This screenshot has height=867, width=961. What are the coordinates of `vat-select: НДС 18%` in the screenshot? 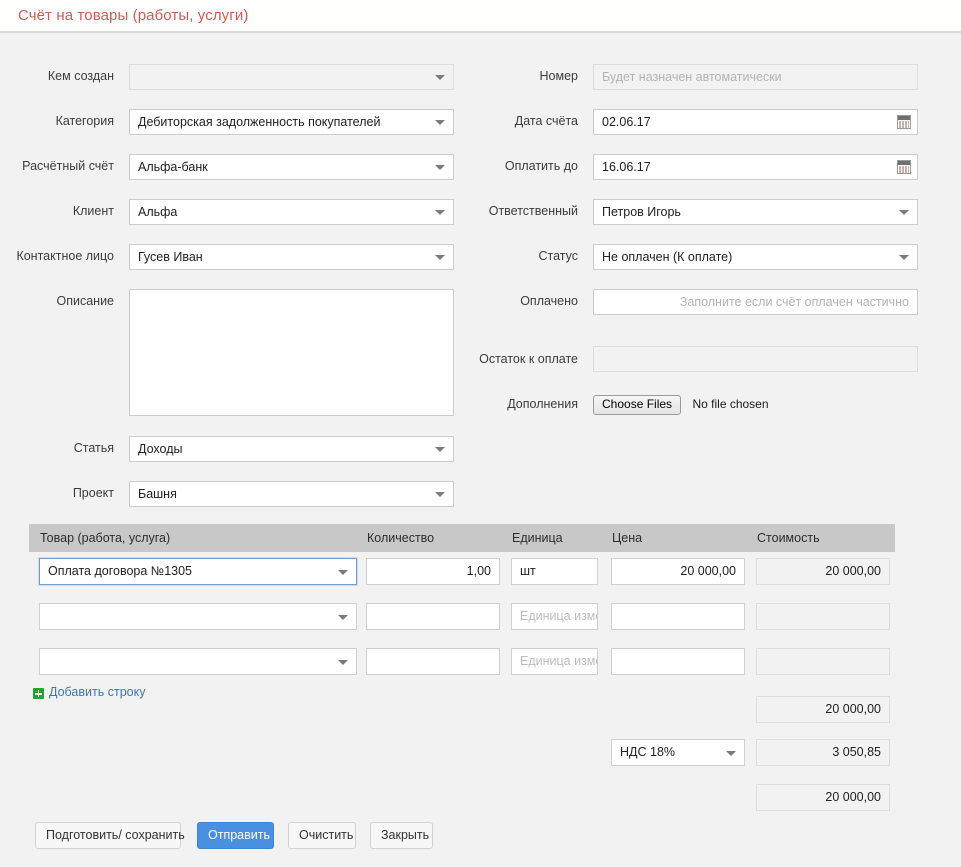 It's located at (678, 752).